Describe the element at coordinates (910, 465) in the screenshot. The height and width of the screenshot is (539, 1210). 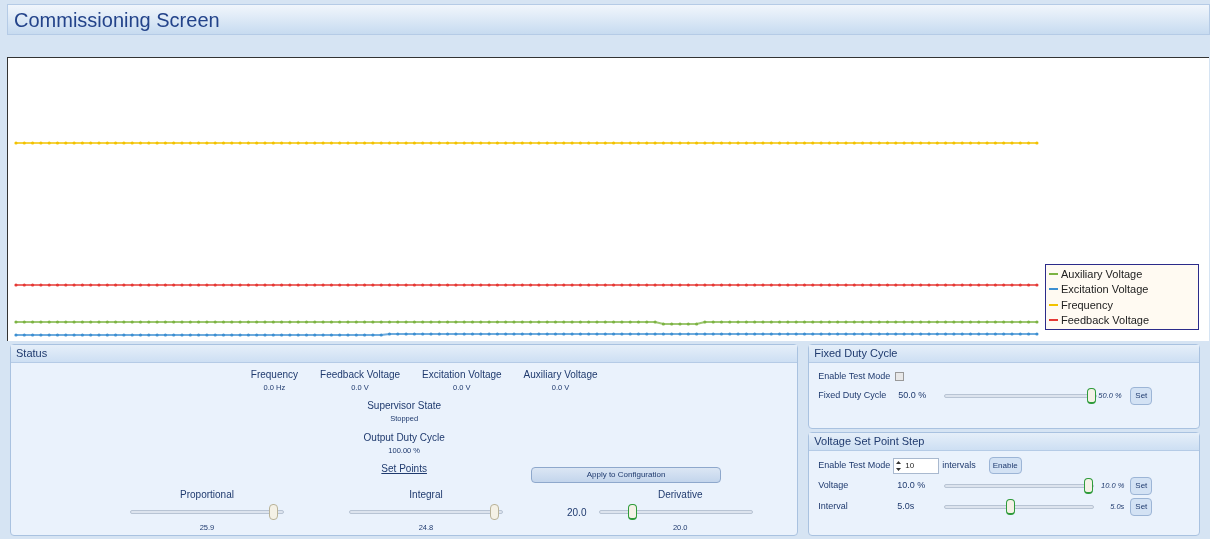
I see `intervals-value: 10` at that location.